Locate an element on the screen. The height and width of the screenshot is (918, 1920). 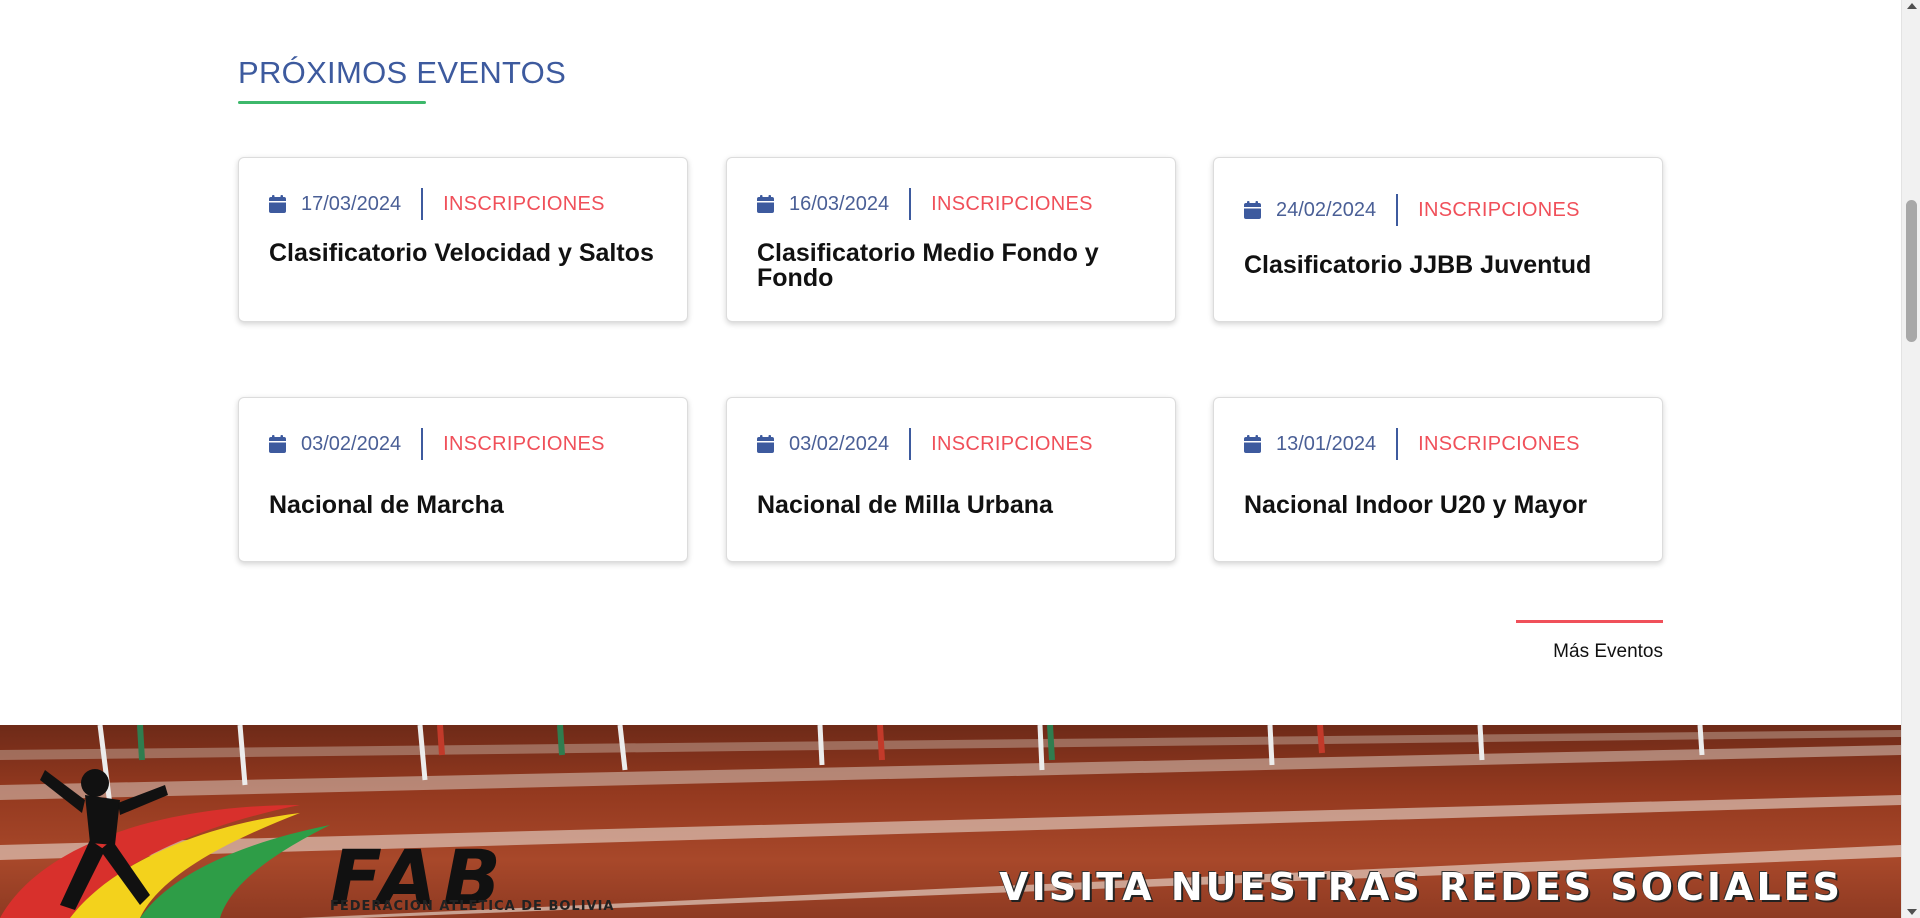
event-title: Nacional de Milla Urbana is located at coordinates (957, 505).